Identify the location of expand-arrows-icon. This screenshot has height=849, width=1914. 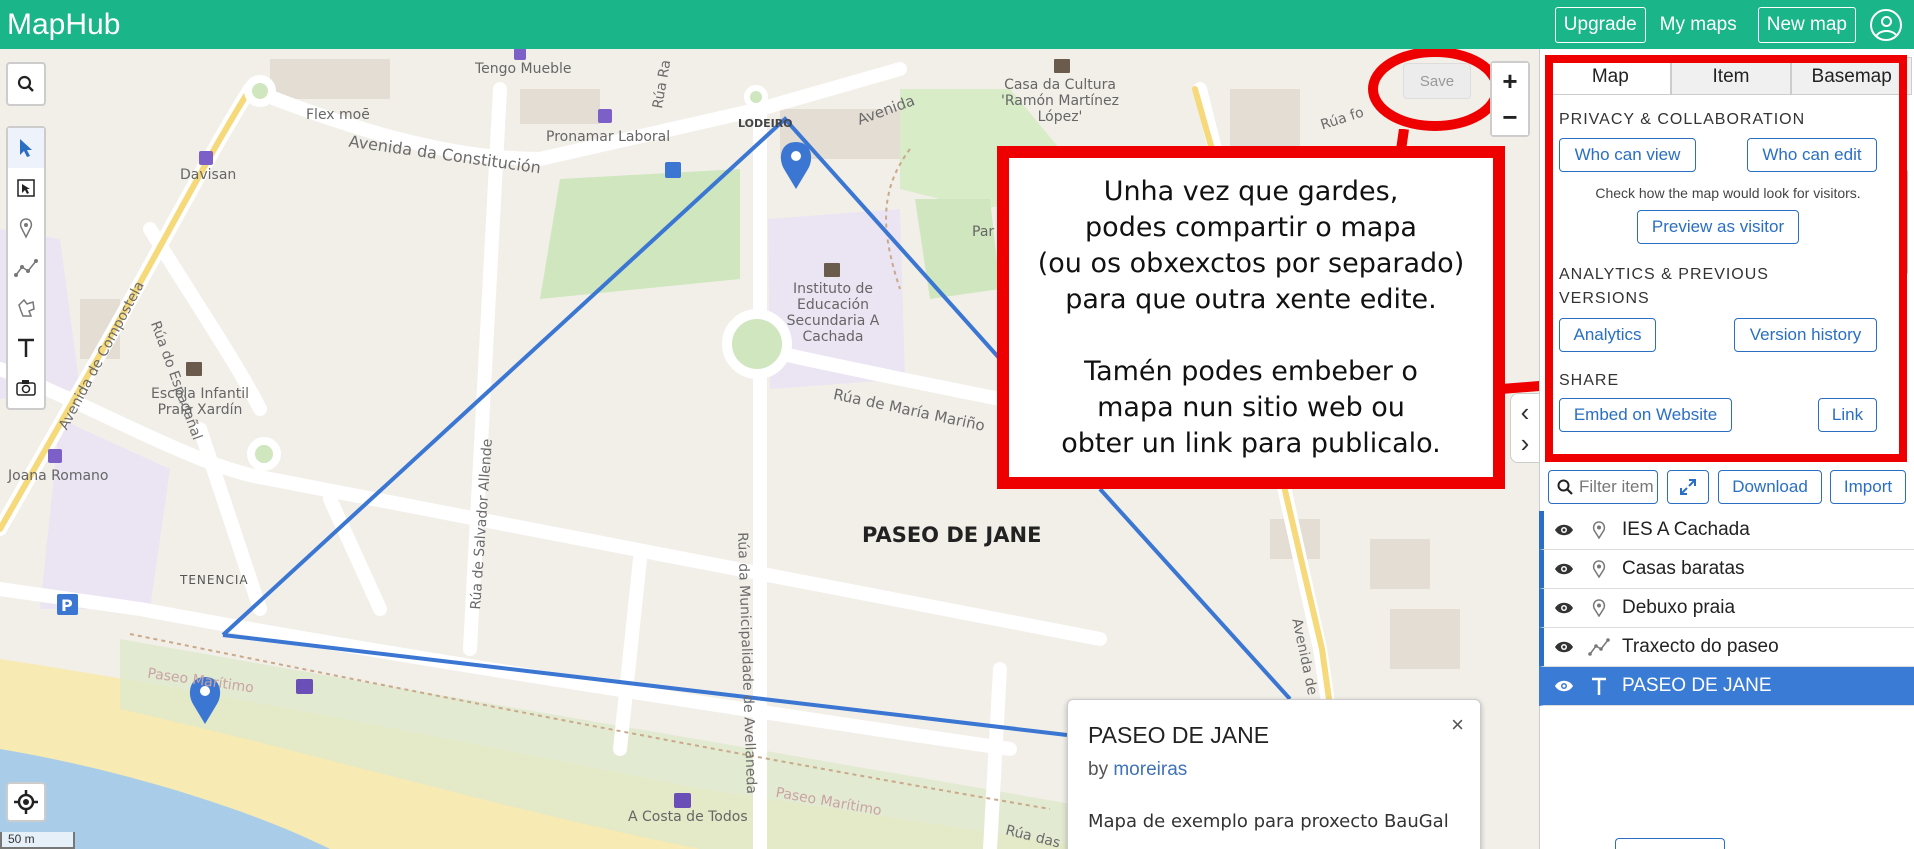
(1688, 487).